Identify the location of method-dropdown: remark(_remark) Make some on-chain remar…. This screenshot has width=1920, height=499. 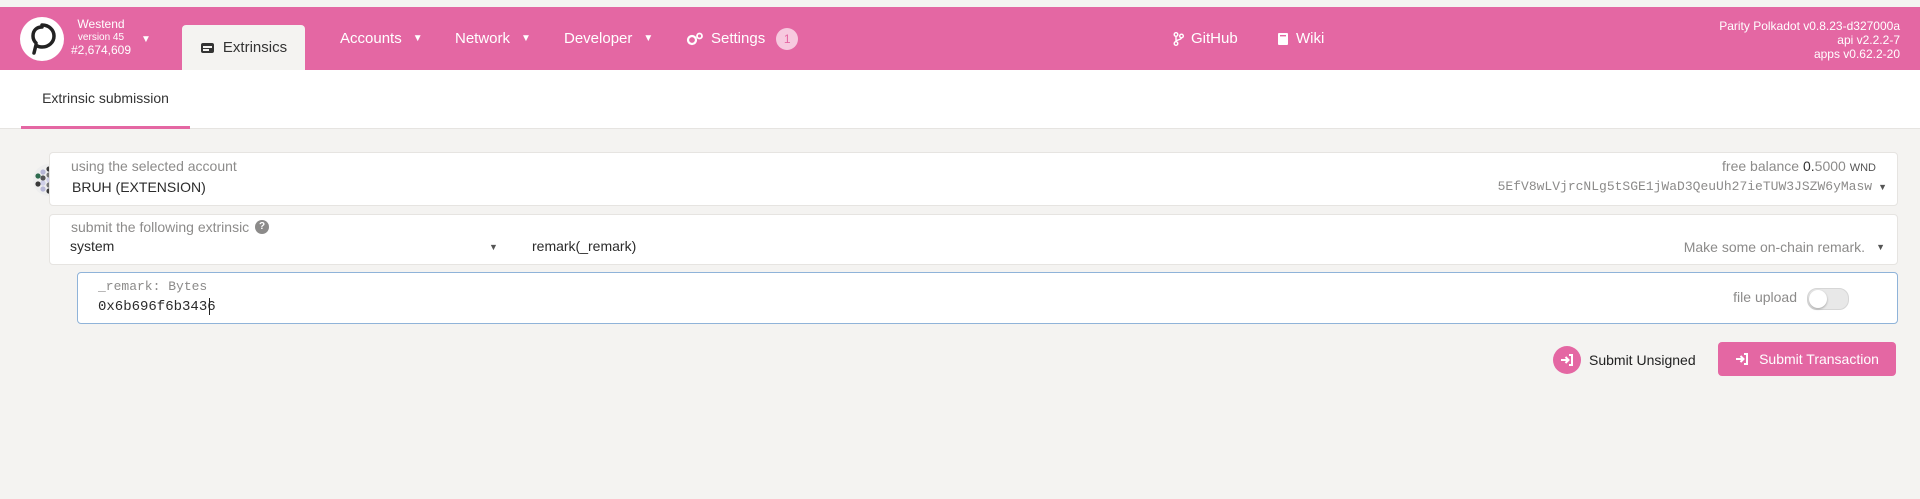
(1204, 248).